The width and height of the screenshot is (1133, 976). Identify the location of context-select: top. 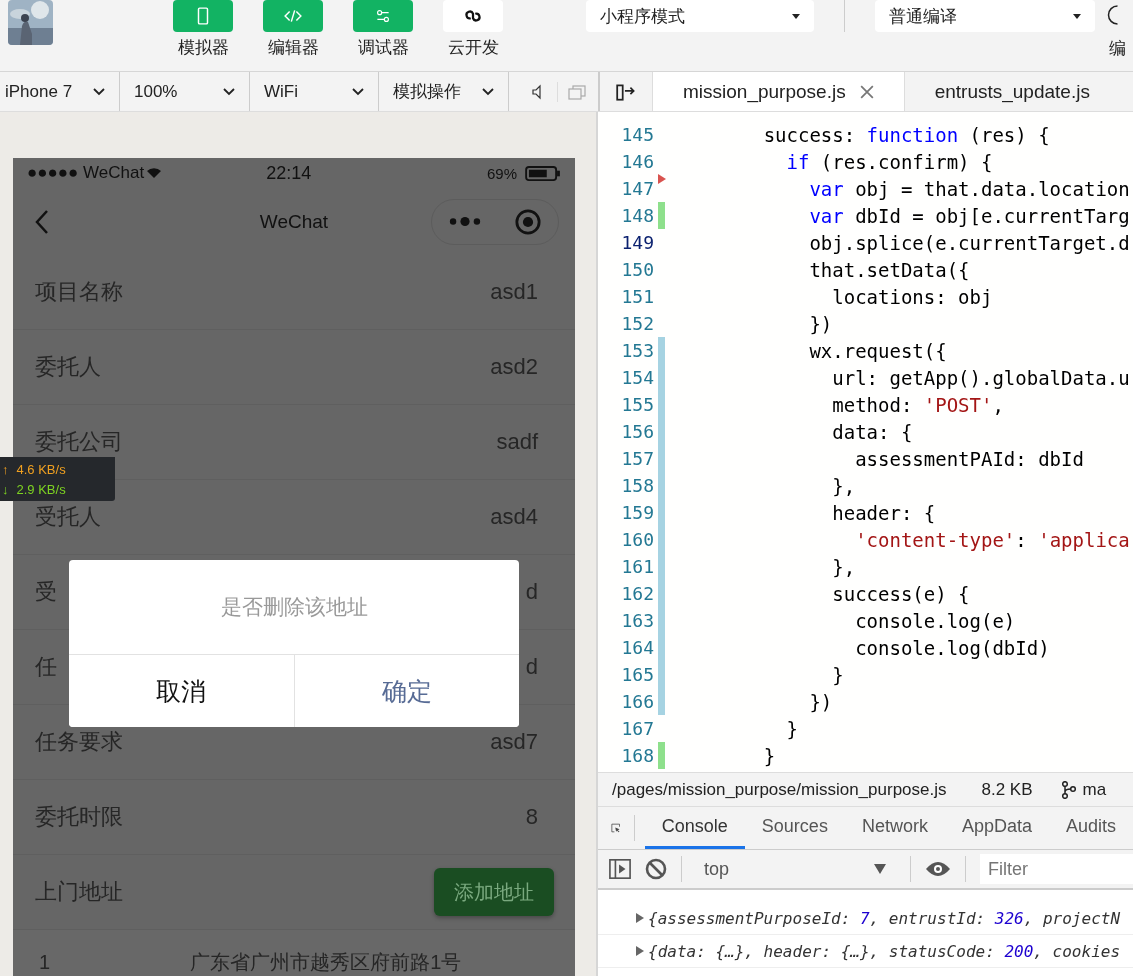
(796, 869).